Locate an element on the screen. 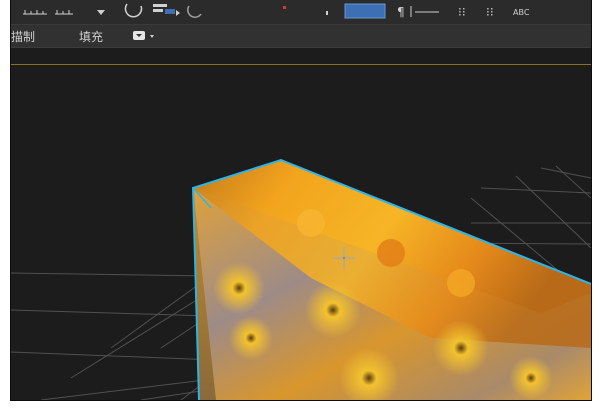  fill-swatch-icon is located at coordinates (149, 36).